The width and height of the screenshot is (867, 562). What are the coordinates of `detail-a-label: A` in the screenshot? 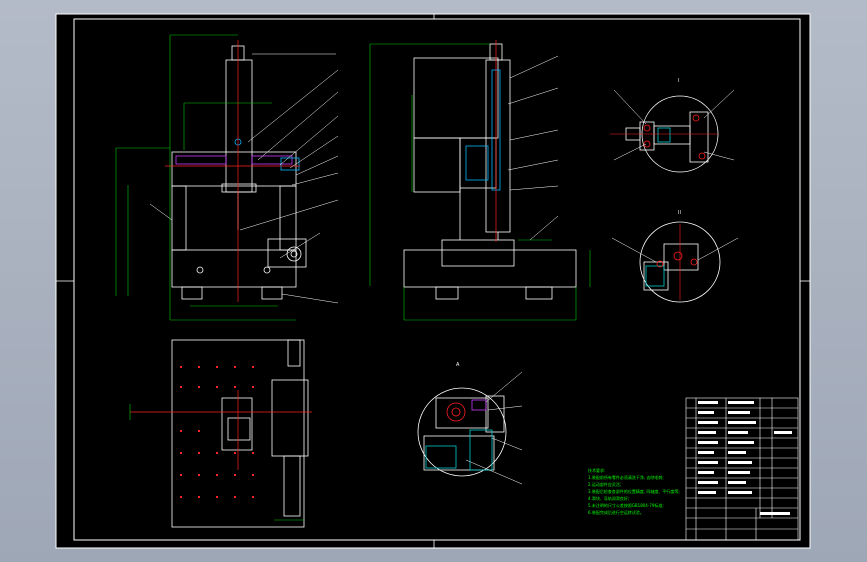 It's located at (458, 365).